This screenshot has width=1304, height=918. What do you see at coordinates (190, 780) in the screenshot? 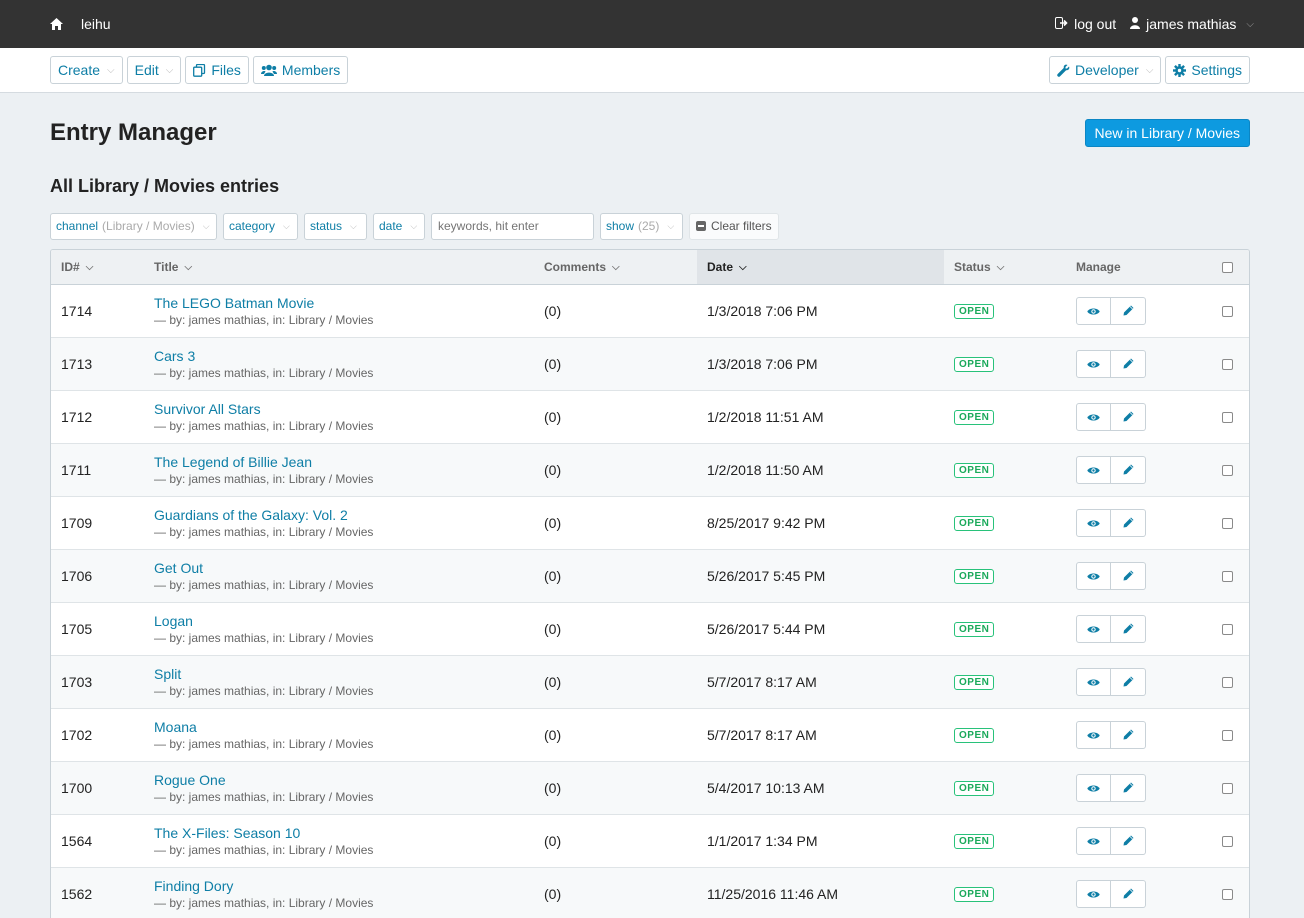
I see `entry-title-link: Rogue One` at bounding box center [190, 780].